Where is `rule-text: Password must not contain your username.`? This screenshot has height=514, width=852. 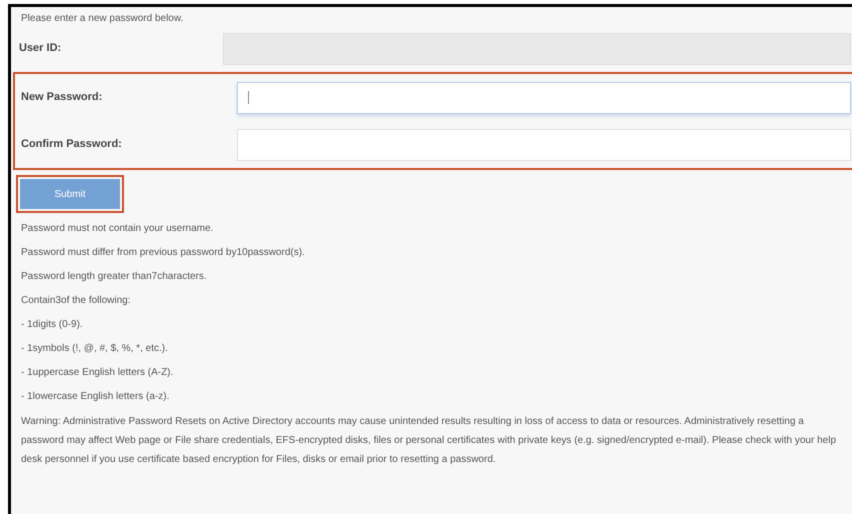
rule-text: Password must not contain your username. is located at coordinates (117, 229).